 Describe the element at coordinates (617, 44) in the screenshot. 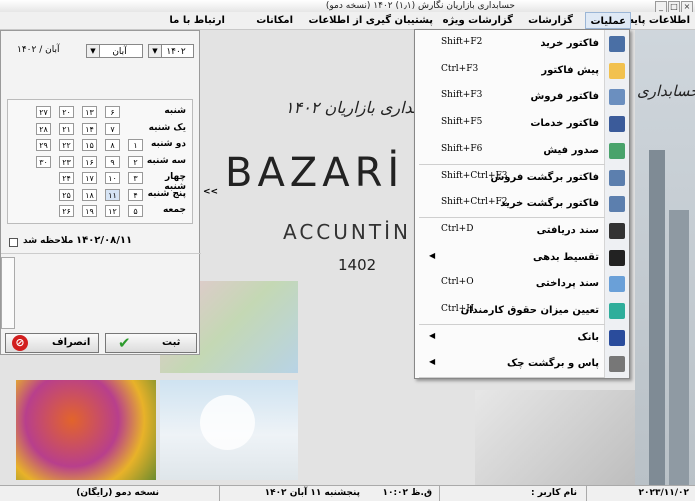

I see `pen-icon` at that location.